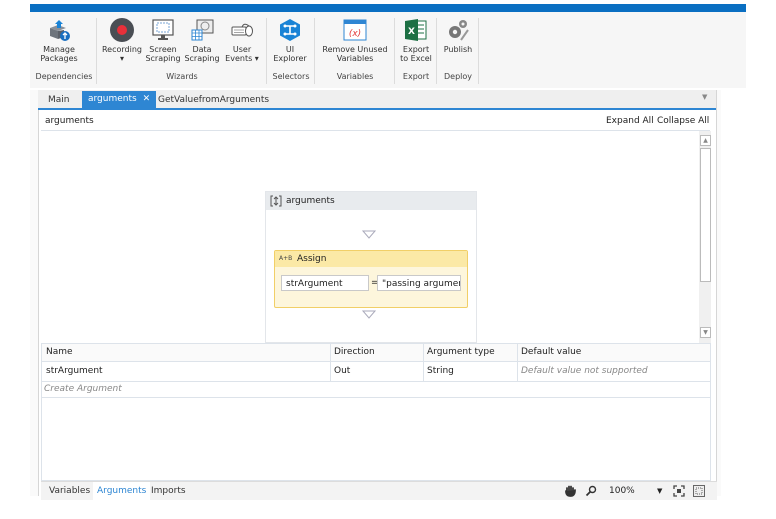 The width and height of the screenshot is (776, 519). I want to click on overview-icon, so click(699, 492).